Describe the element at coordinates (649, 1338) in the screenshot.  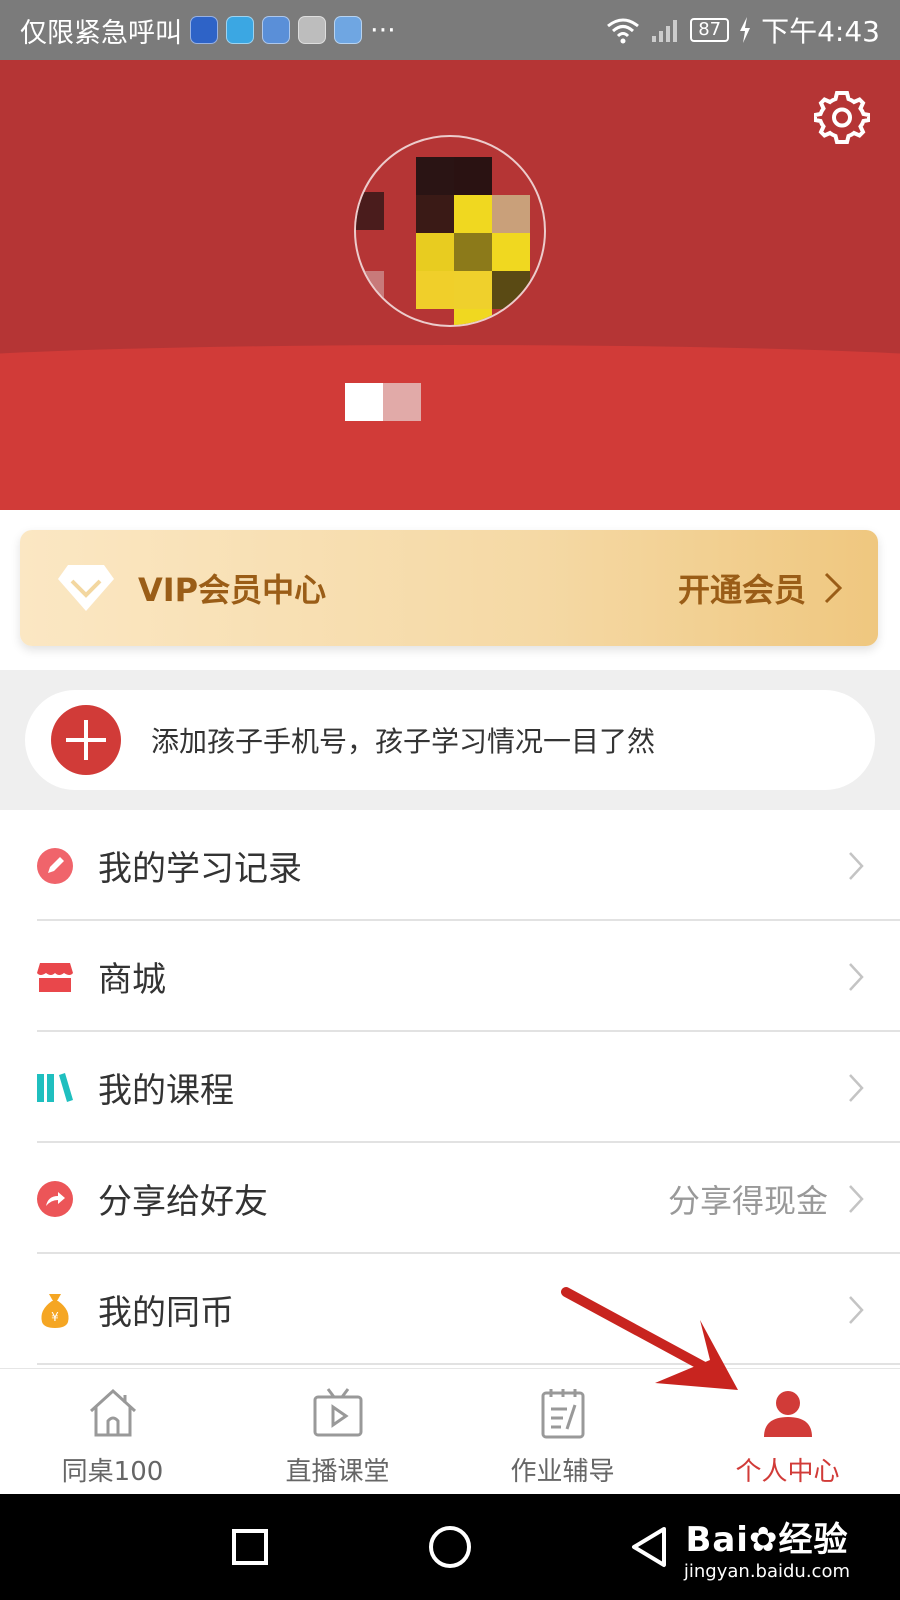
I see `annotation-arrow-icon` at that location.